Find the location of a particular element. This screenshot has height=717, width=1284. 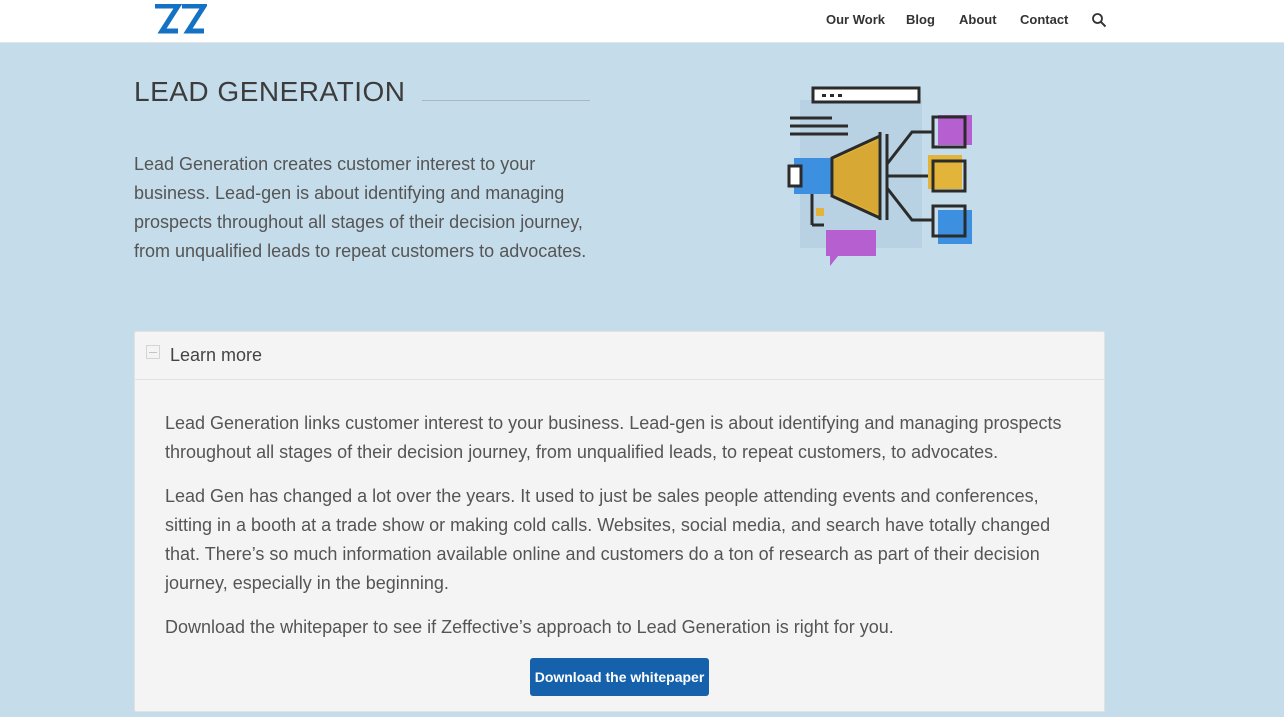

accordion-toggle-icon is located at coordinates (153, 352).